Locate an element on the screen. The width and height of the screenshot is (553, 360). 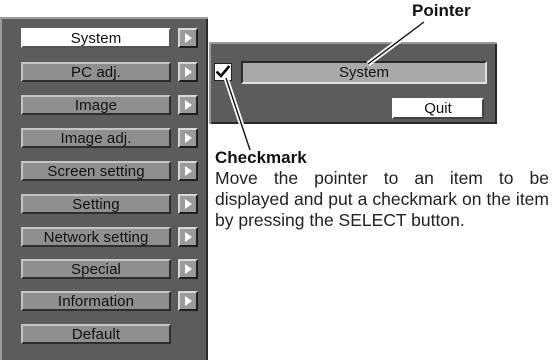
checkmark-callout-title: Checkmark is located at coordinates (261, 157).